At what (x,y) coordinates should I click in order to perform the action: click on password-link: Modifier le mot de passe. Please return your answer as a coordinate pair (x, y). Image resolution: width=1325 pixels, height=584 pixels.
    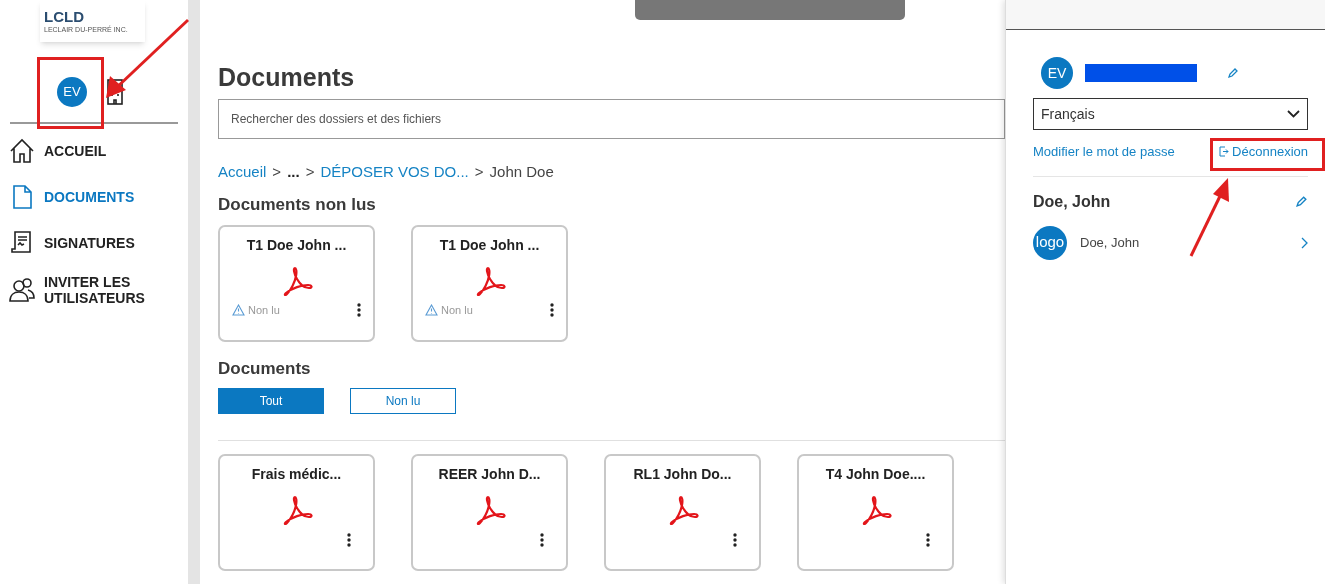
    Looking at the image, I should click on (1104, 152).